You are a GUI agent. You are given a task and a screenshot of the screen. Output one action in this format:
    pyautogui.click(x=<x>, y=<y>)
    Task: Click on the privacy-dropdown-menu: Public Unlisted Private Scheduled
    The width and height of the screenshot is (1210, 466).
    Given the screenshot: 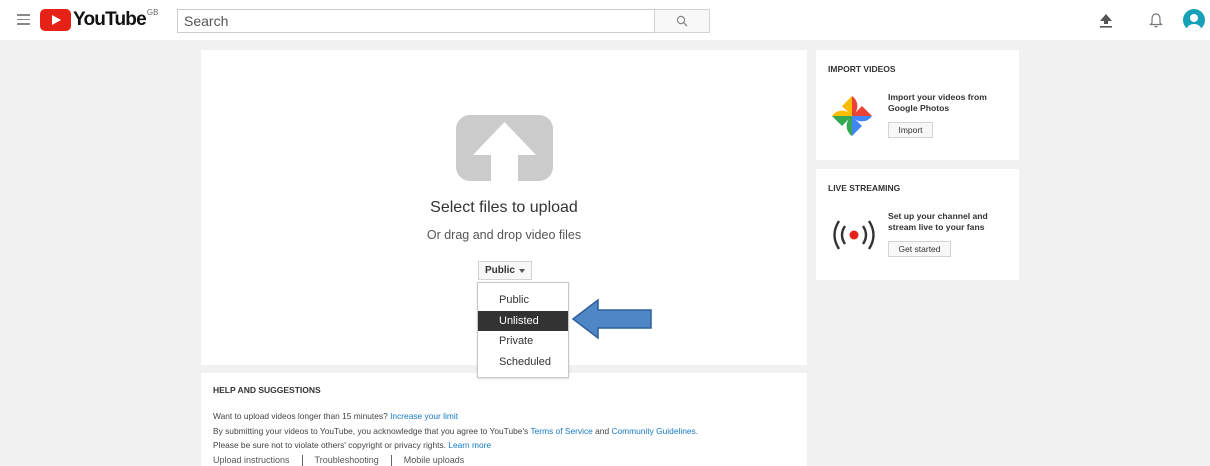 What is the action you would take?
    pyautogui.click(x=523, y=330)
    